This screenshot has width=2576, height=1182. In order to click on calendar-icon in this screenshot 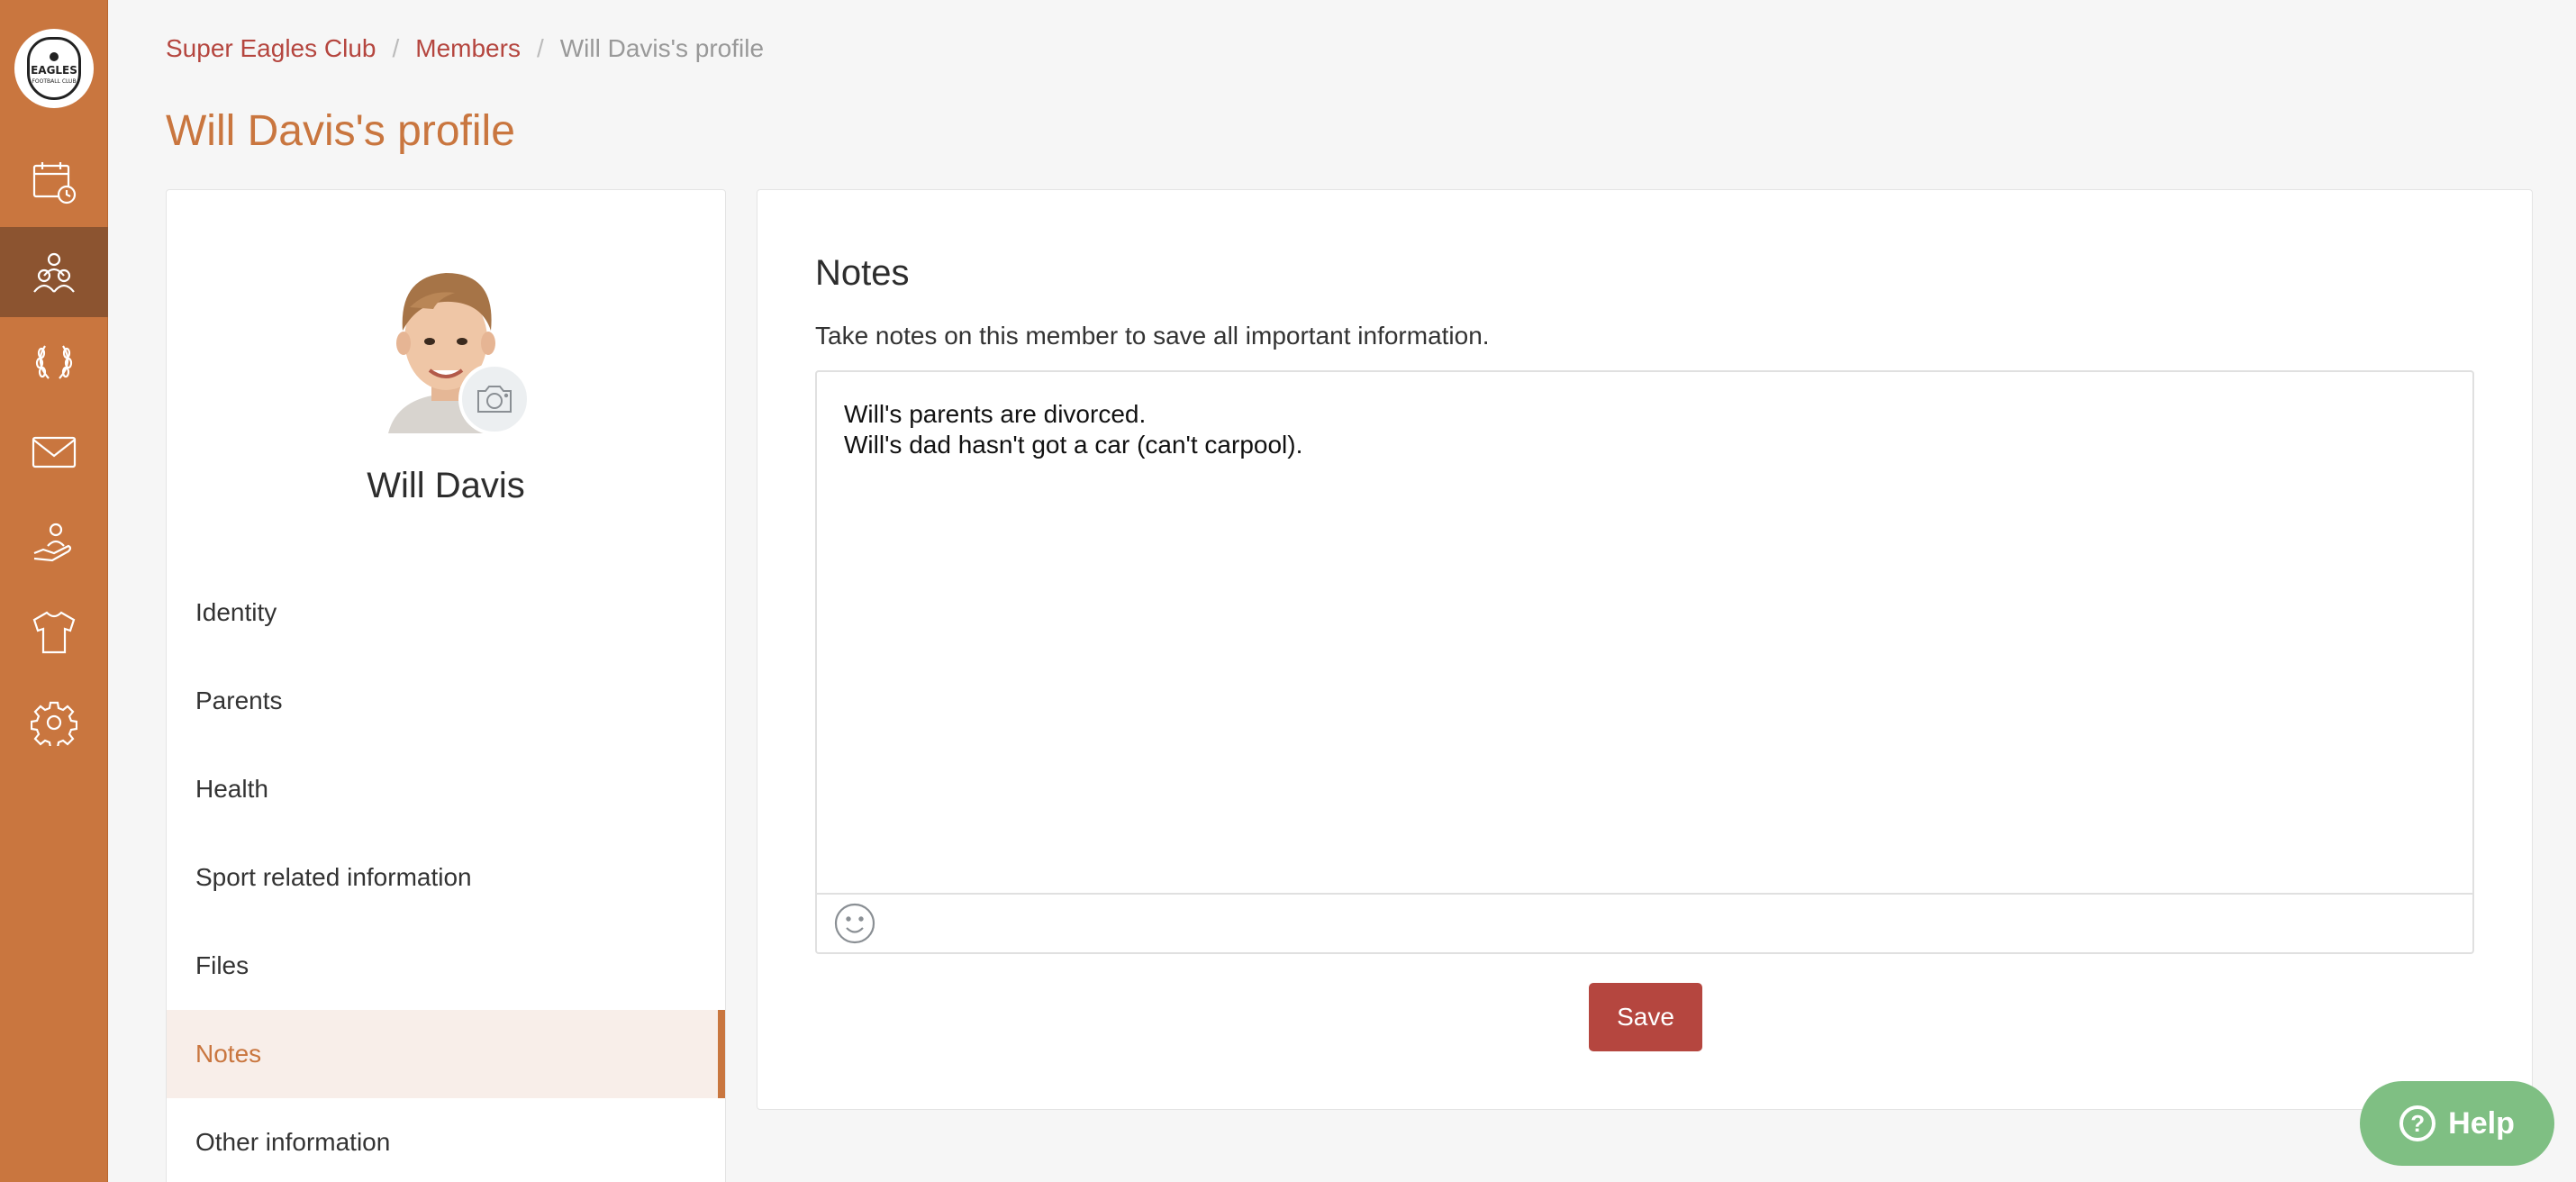, I will do `click(54, 183)`.